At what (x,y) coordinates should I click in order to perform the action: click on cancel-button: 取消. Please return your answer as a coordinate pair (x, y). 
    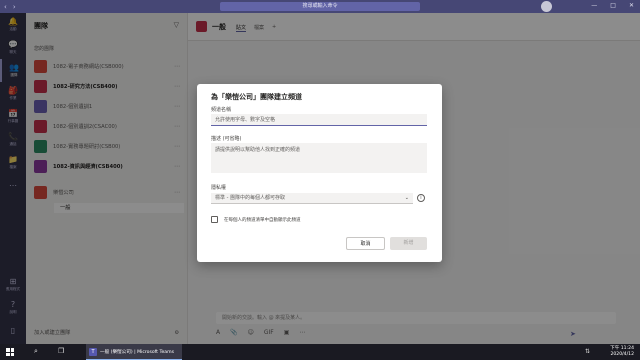
    Looking at the image, I should click on (365, 243).